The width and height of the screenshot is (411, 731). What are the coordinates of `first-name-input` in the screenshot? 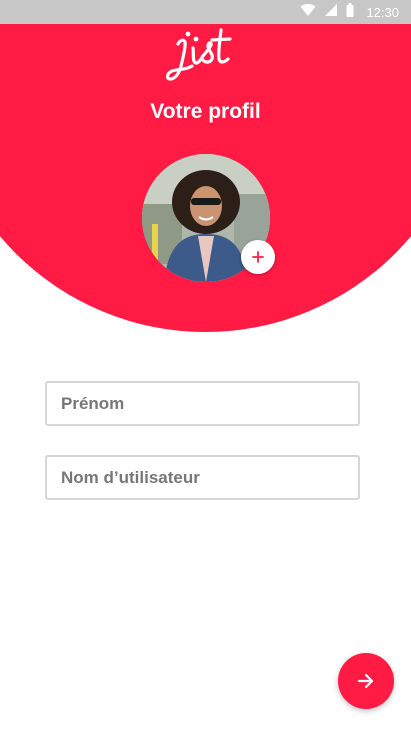 It's located at (202, 403).